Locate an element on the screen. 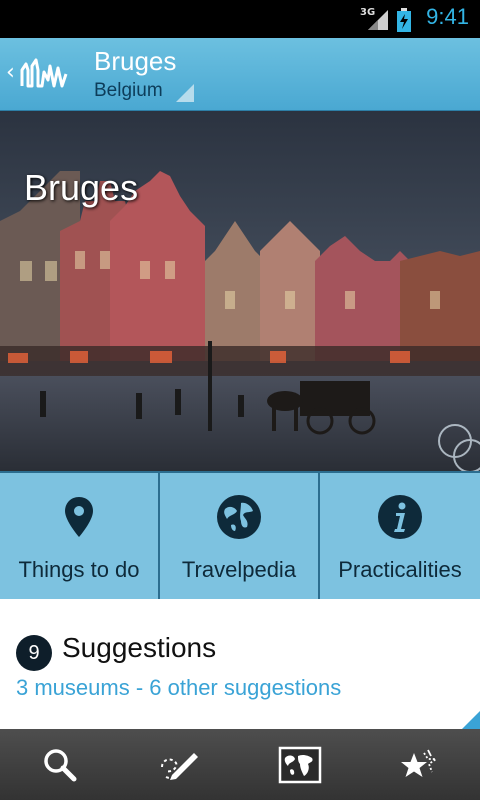 Image resolution: width=480 pixels, height=800 pixels. back-chevron-icon: ‹ is located at coordinates (10, 72).